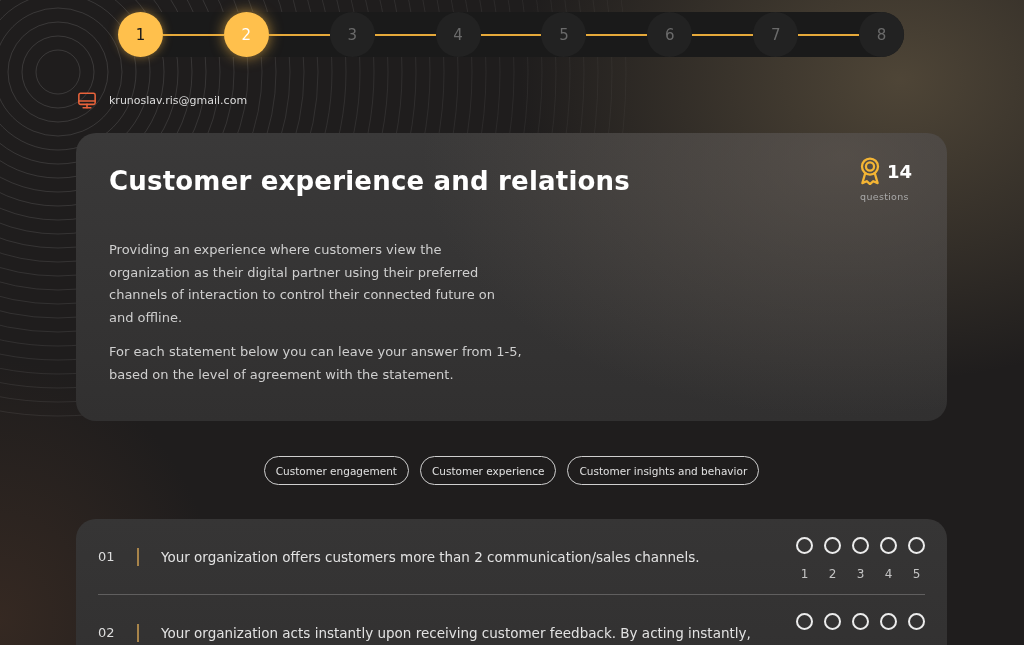  I want to click on section-description: For each statement below you can leave your answer from 1-5, based on the level of agreement with the statement., so click(315, 363).